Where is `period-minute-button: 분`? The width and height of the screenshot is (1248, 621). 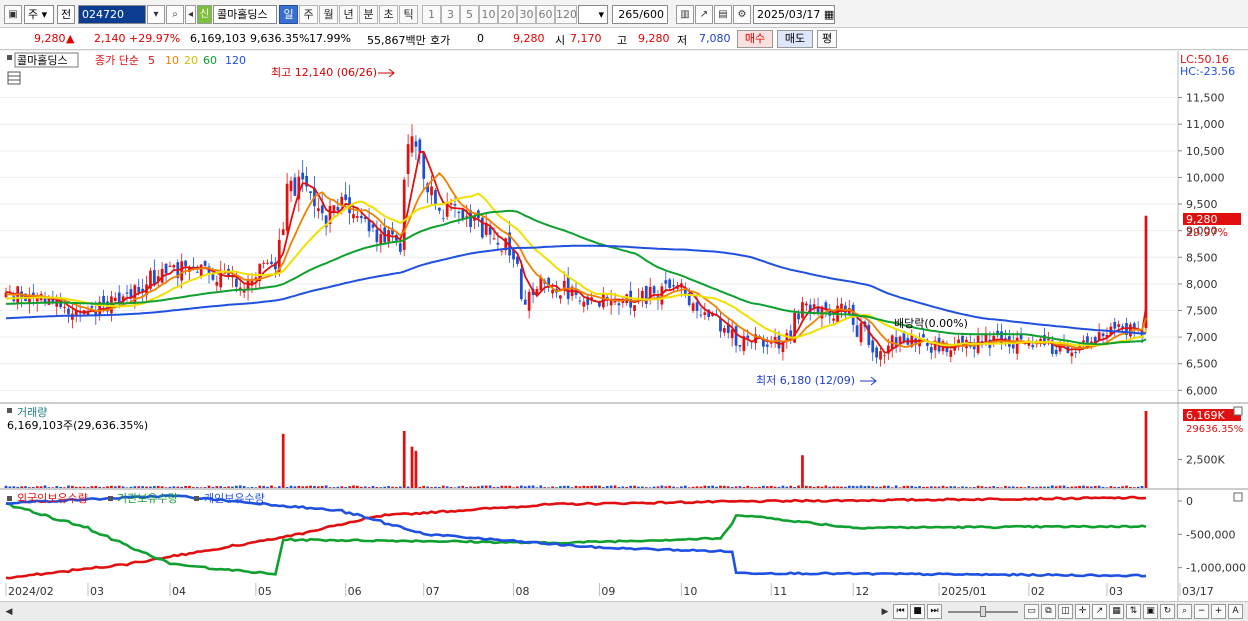 period-minute-button: 분 is located at coordinates (368, 14).